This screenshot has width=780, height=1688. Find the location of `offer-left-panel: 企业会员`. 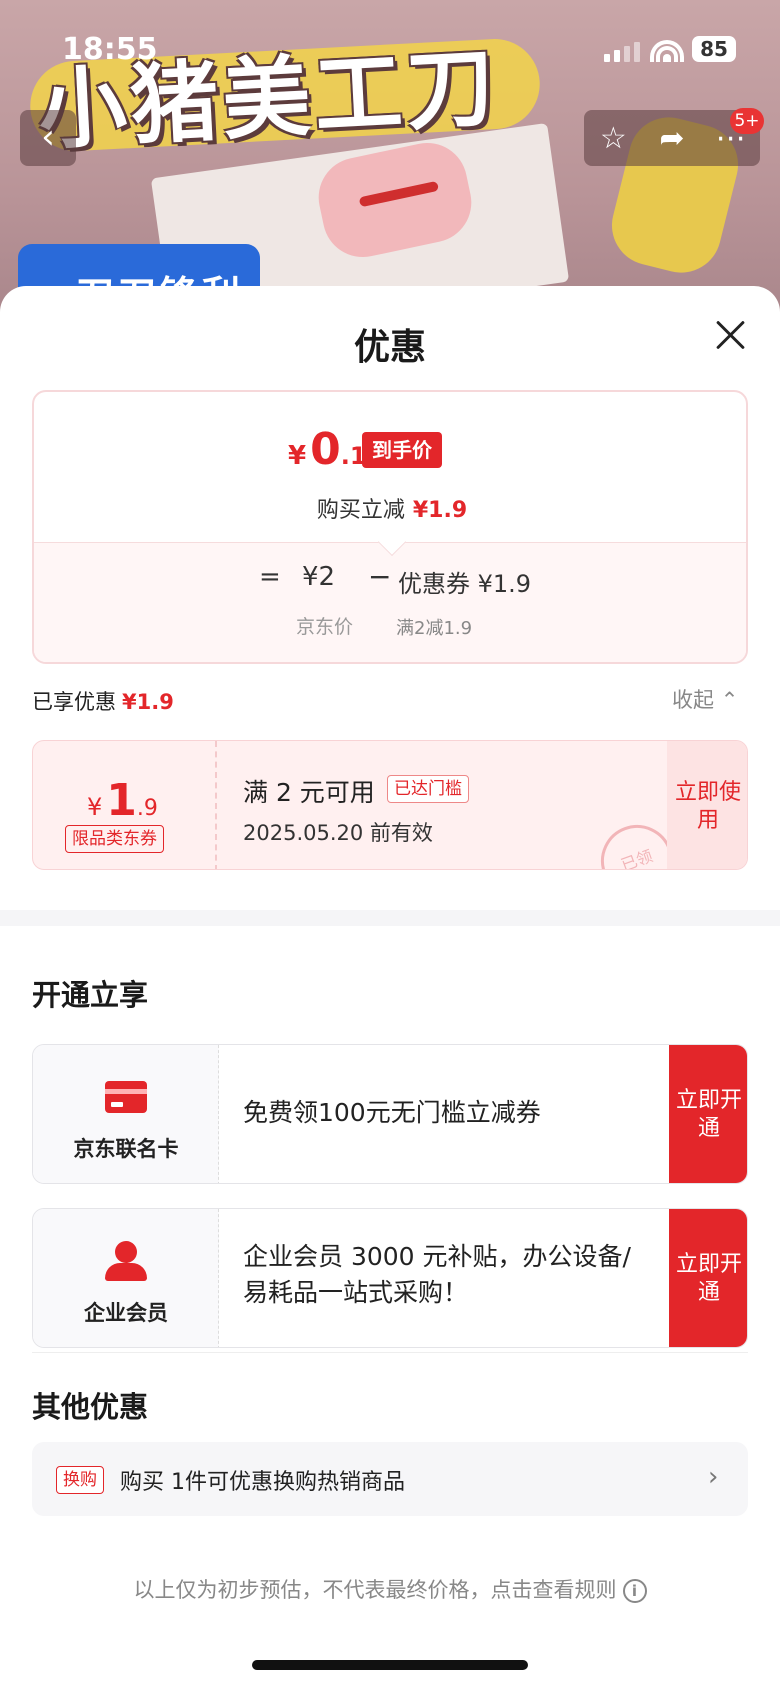

offer-left-panel: 企业会员 is located at coordinates (126, 1278).